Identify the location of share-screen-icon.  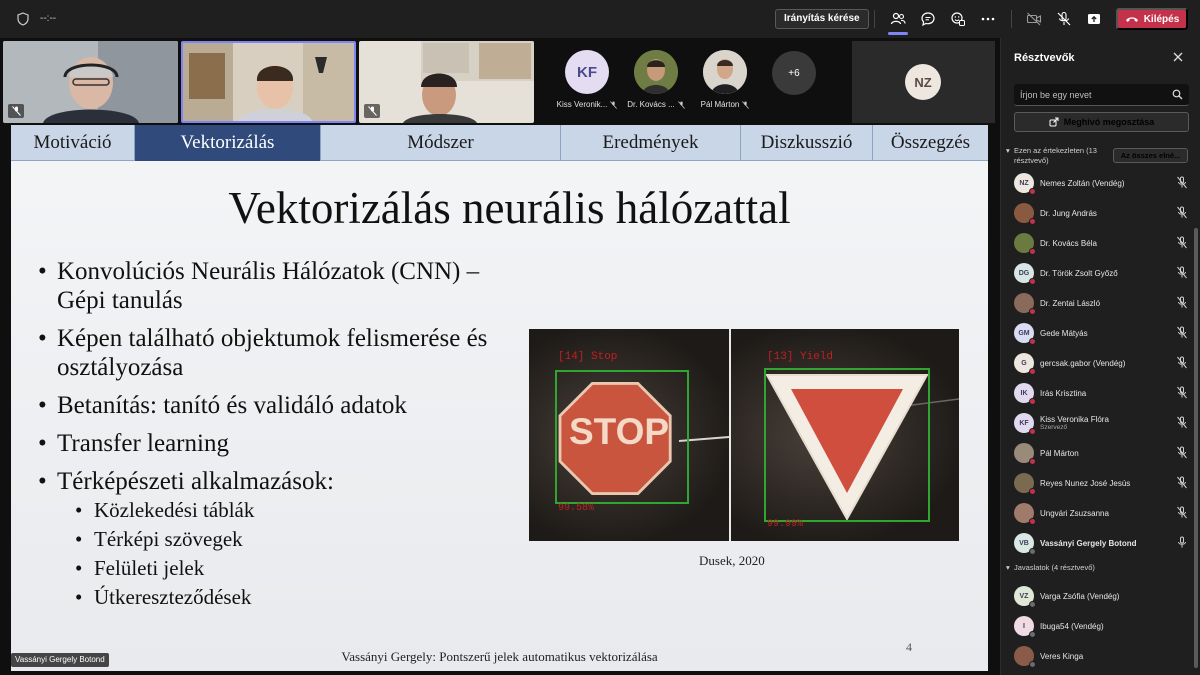
(1094, 19).